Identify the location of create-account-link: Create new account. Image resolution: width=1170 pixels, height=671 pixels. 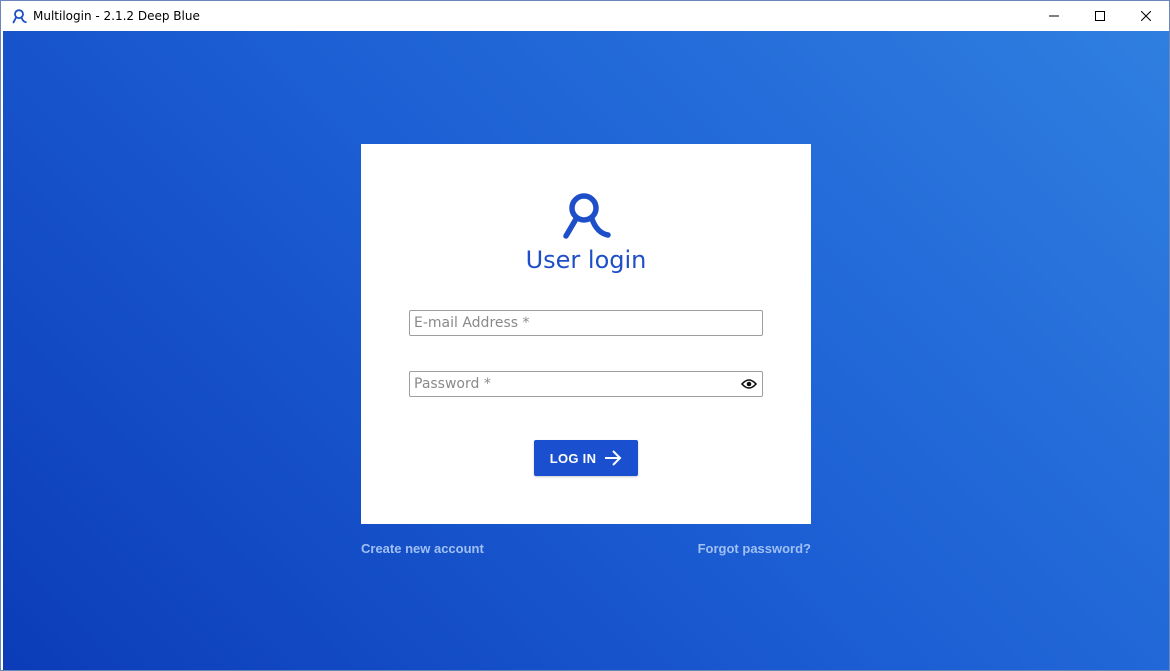
(422, 548).